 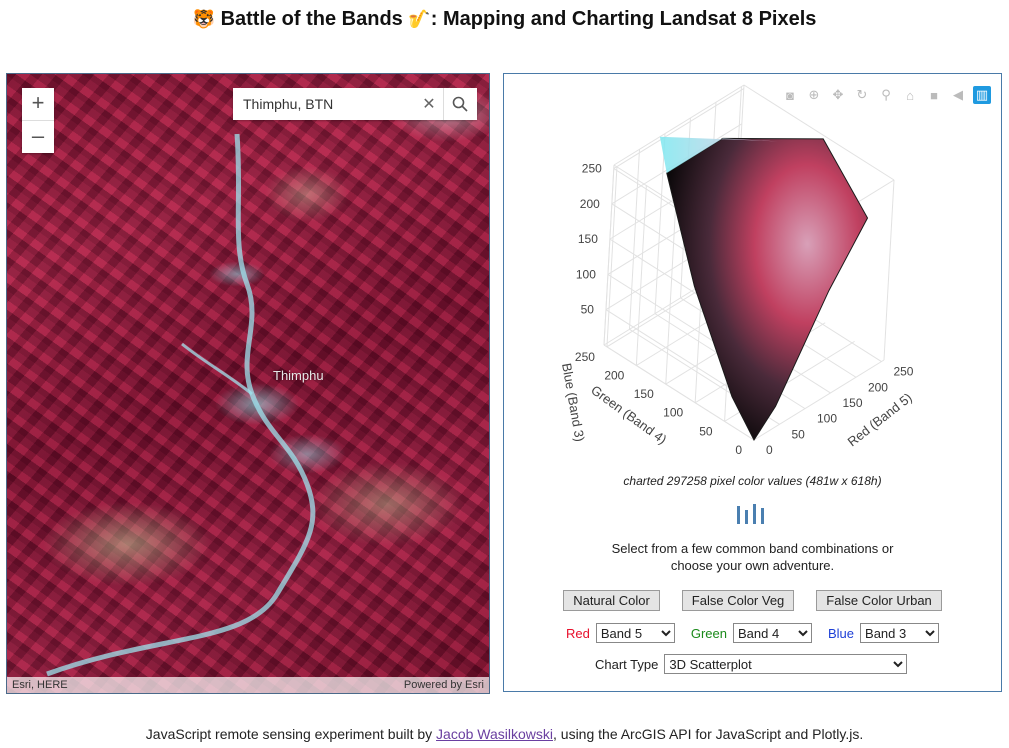 What do you see at coordinates (627, 664) in the screenshot?
I see `chart-type-label: Chart Type` at bounding box center [627, 664].